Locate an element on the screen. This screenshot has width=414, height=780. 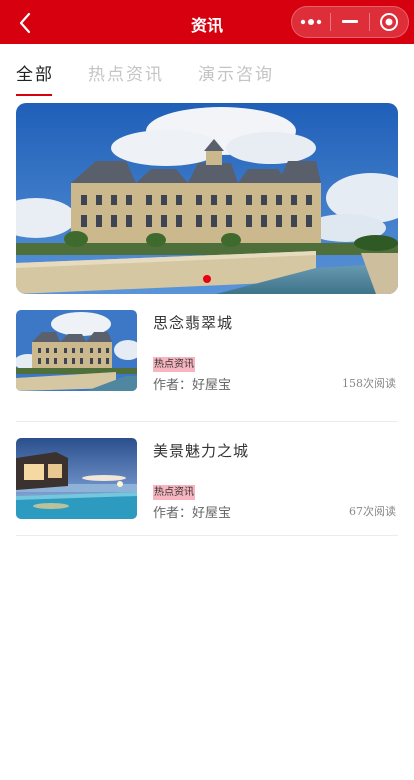
tab-all: 全部 is located at coordinates (35, 78).